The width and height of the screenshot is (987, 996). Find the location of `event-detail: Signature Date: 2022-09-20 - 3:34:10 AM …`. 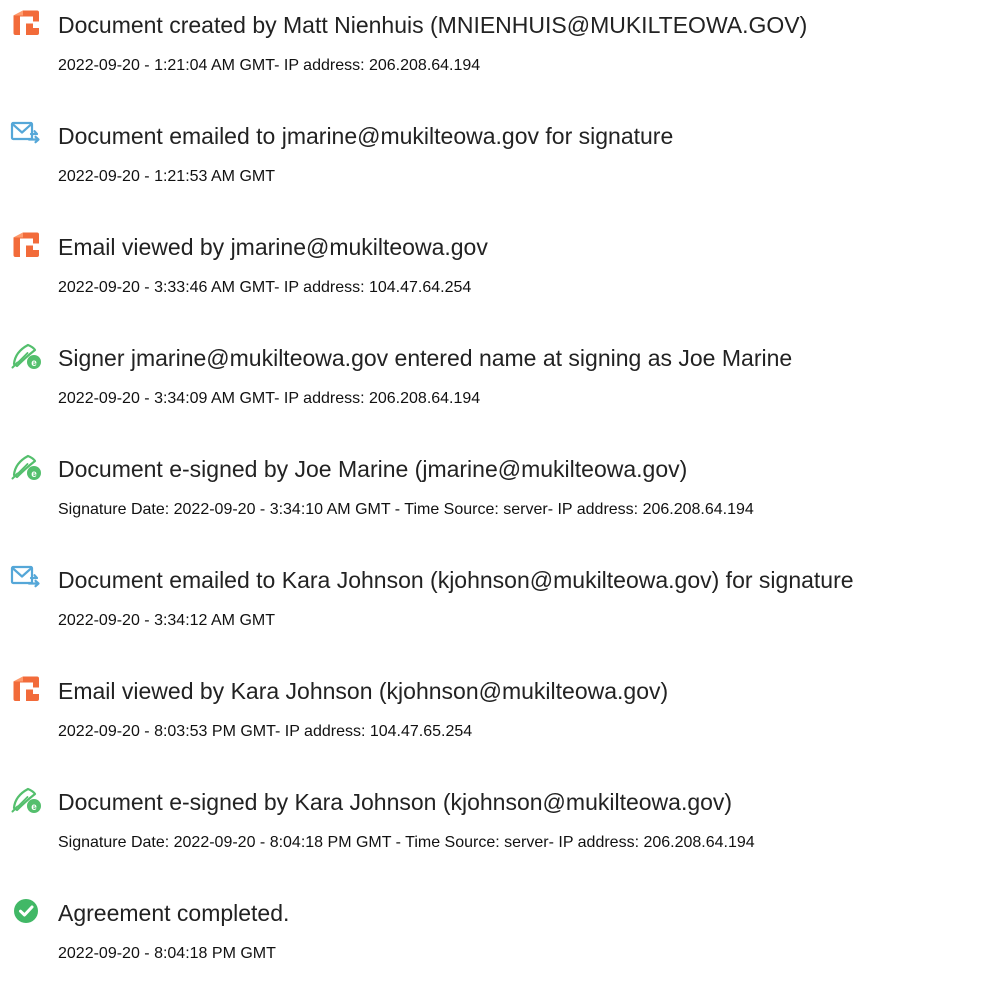

event-detail: Signature Date: 2022-09-20 - 3:34:10 AM … is located at coordinates (406, 509).